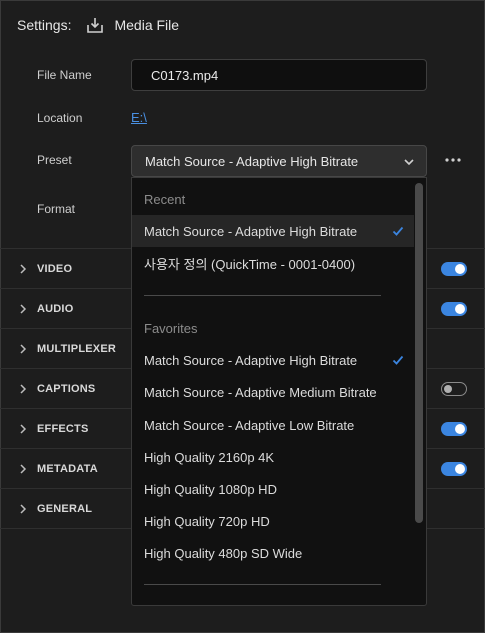  What do you see at coordinates (409, 162) in the screenshot?
I see `chevron-down-icon` at bounding box center [409, 162].